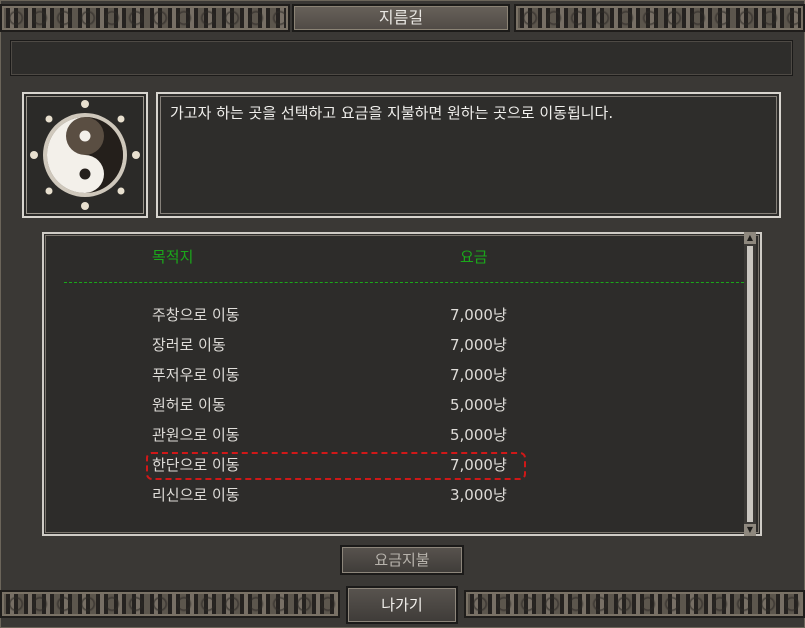 This screenshot has height=628, width=805. I want to click on description-text: 가고자 하는 곳을 선택하고 요금을 지불하면 원하는 곳으로 이동됩니다., so click(392, 113).